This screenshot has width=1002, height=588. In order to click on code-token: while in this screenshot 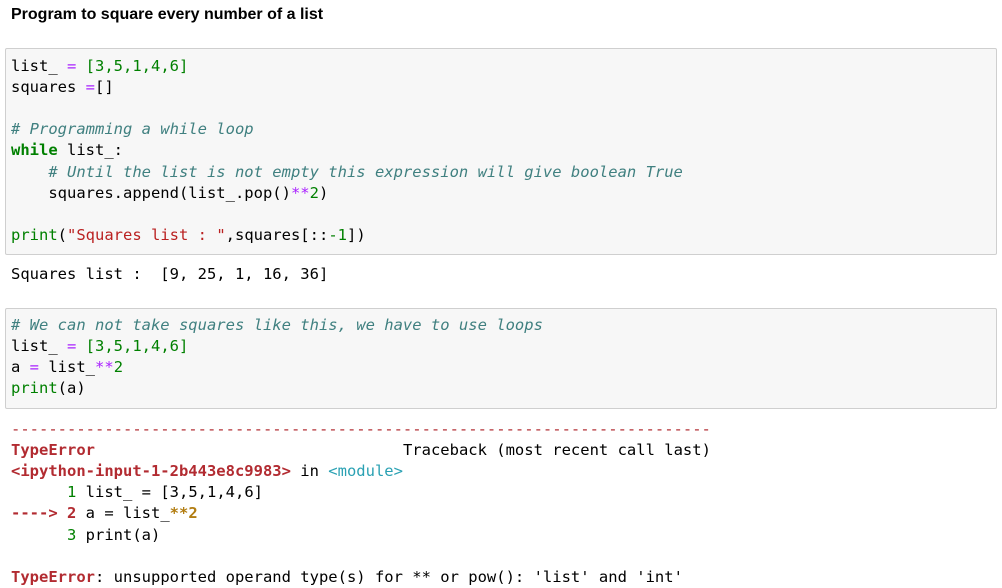, I will do `click(34, 150)`.